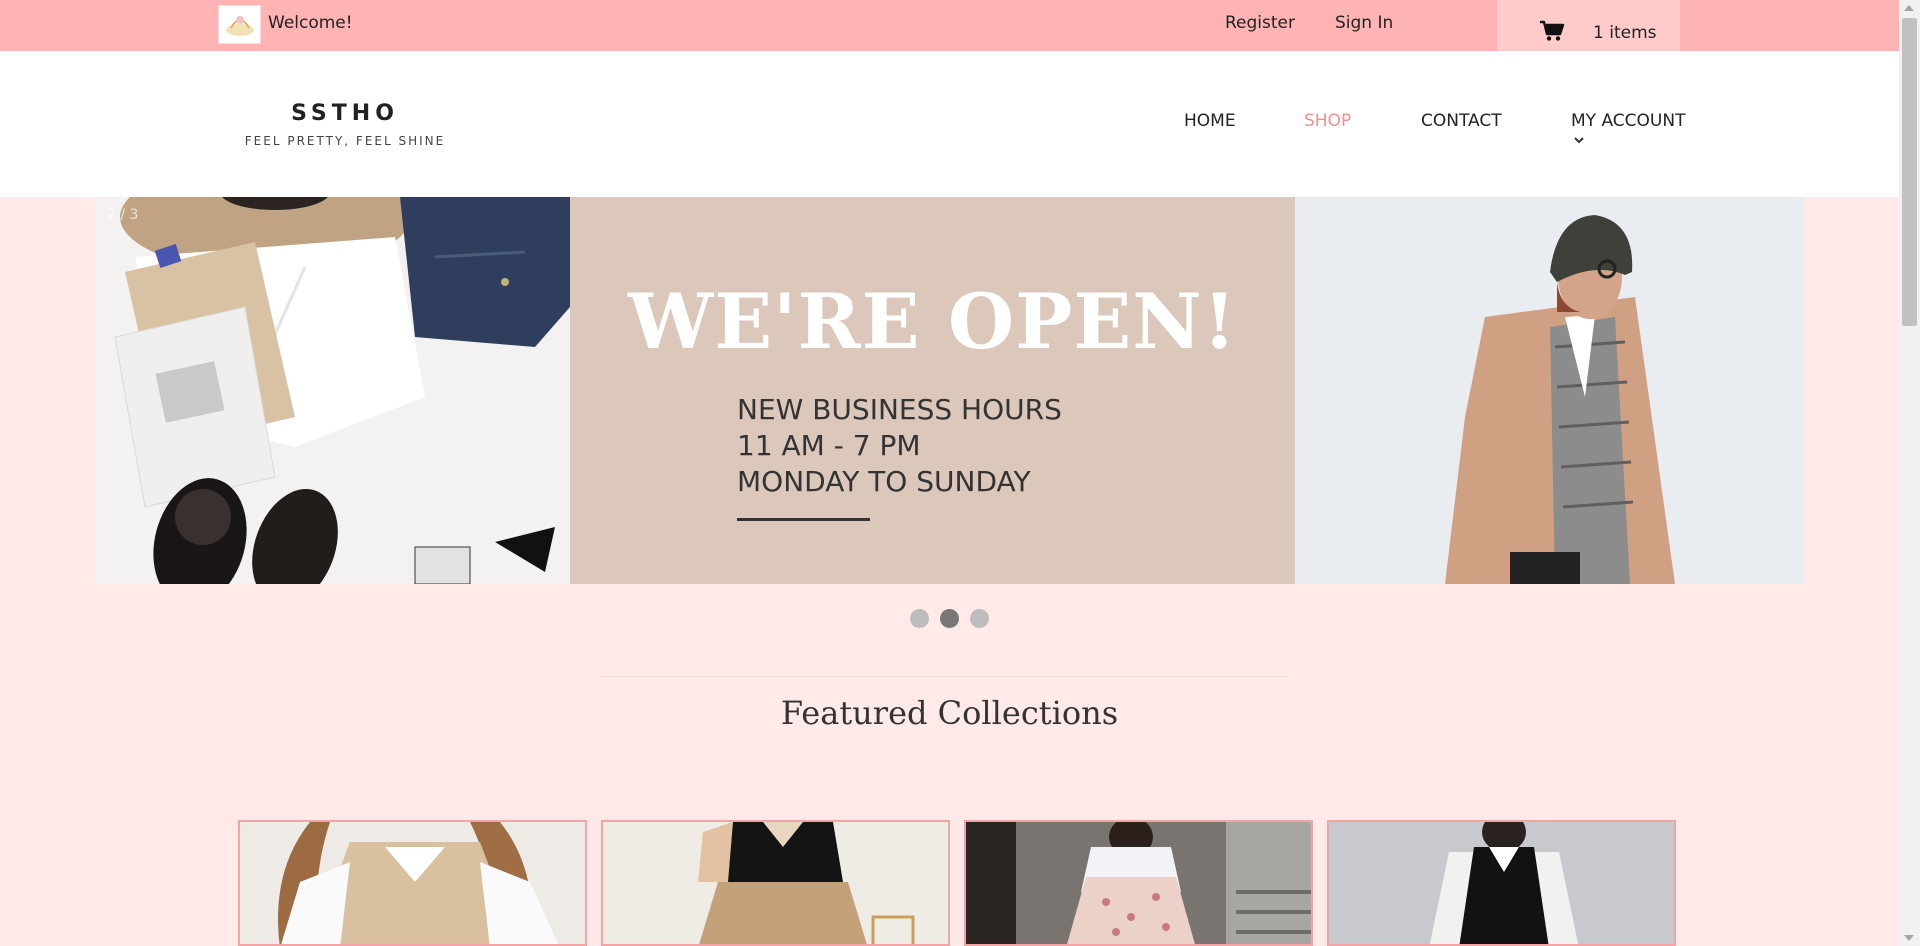 The height and width of the screenshot is (946, 1920). Describe the element at coordinates (1461, 121) in the screenshot. I see `nav-contact: CONTACT` at that location.